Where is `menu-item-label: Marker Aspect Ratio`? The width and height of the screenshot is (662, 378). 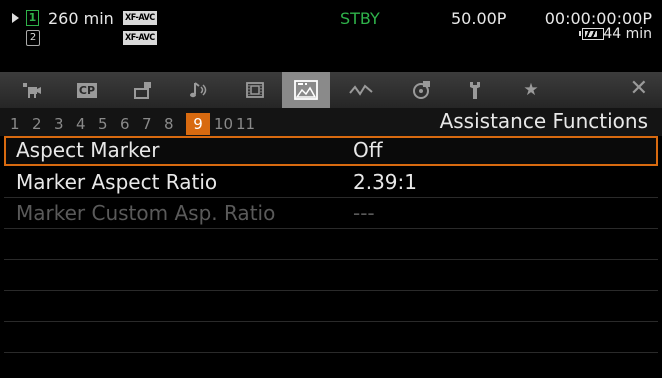 menu-item-label: Marker Aspect Ratio is located at coordinates (117, 182).